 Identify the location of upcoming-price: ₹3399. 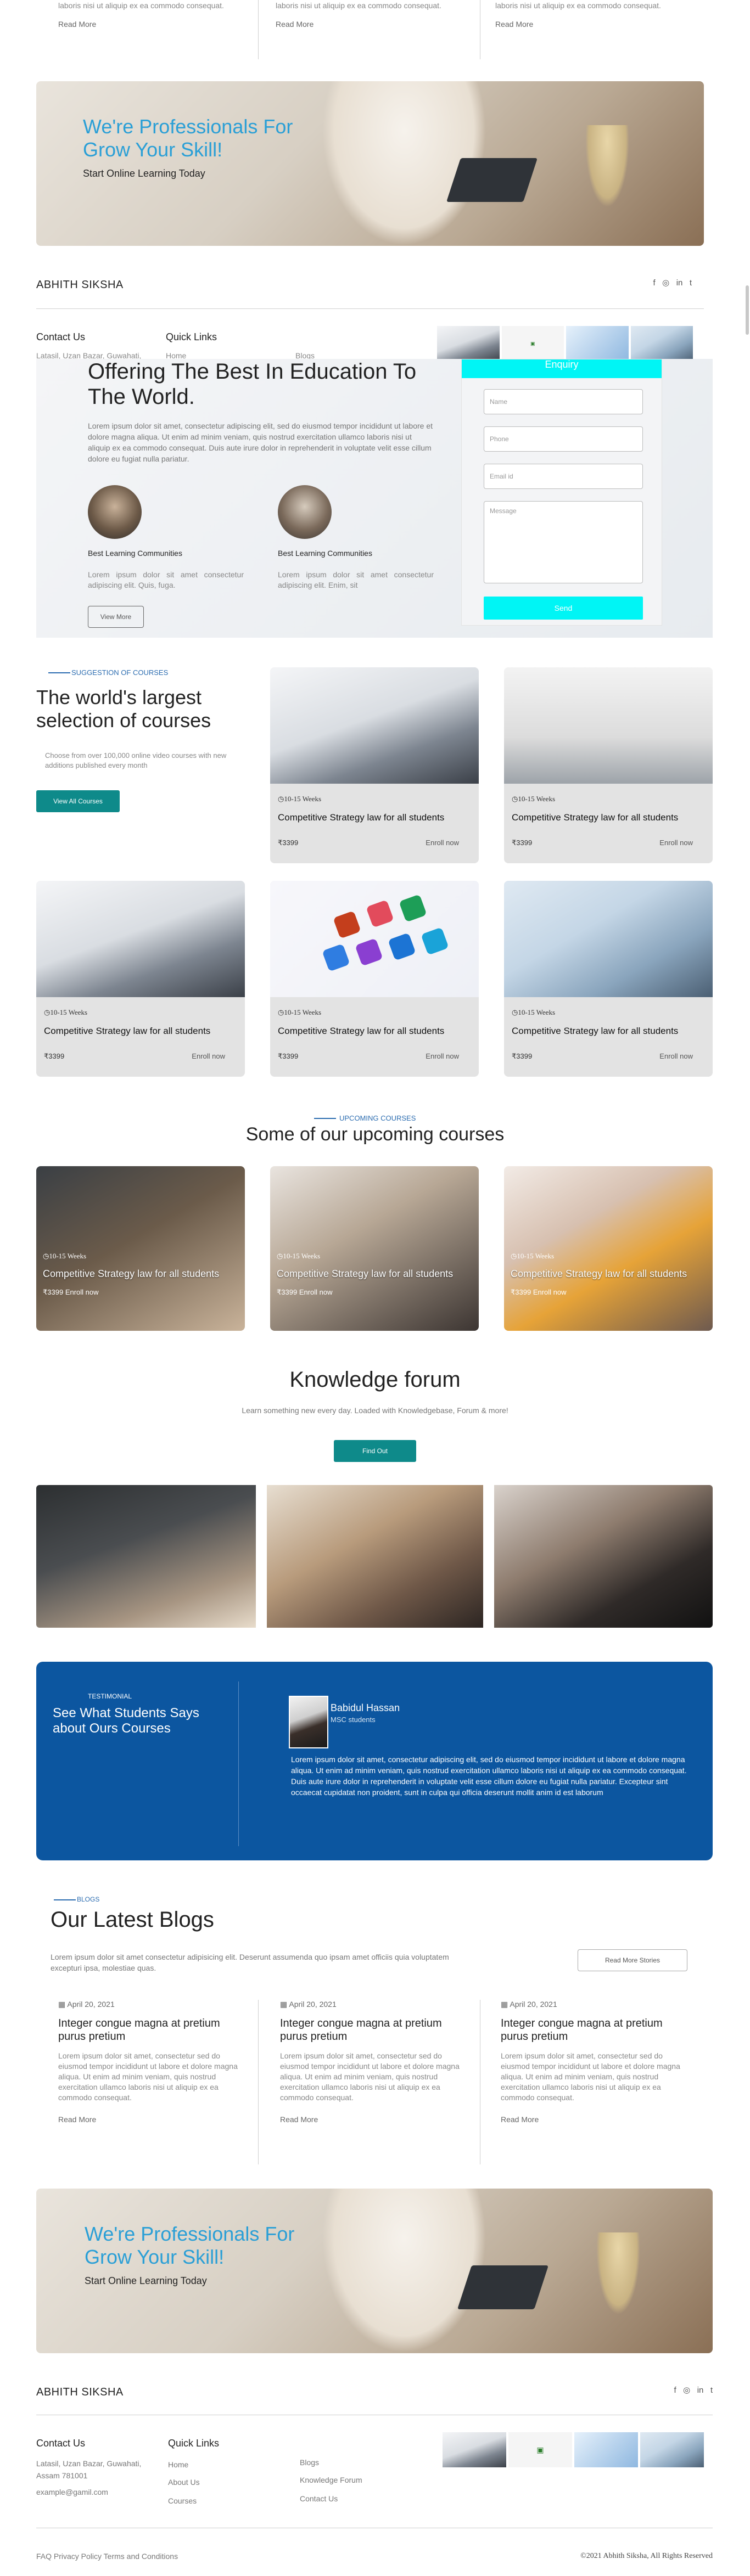
(521, 1292).